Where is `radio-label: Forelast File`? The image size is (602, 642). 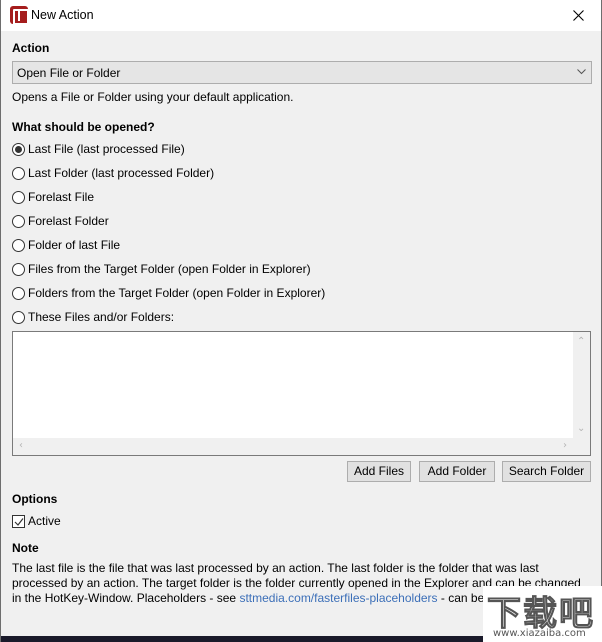
radio-label: Forelast File is located at coordinates (61, 197).